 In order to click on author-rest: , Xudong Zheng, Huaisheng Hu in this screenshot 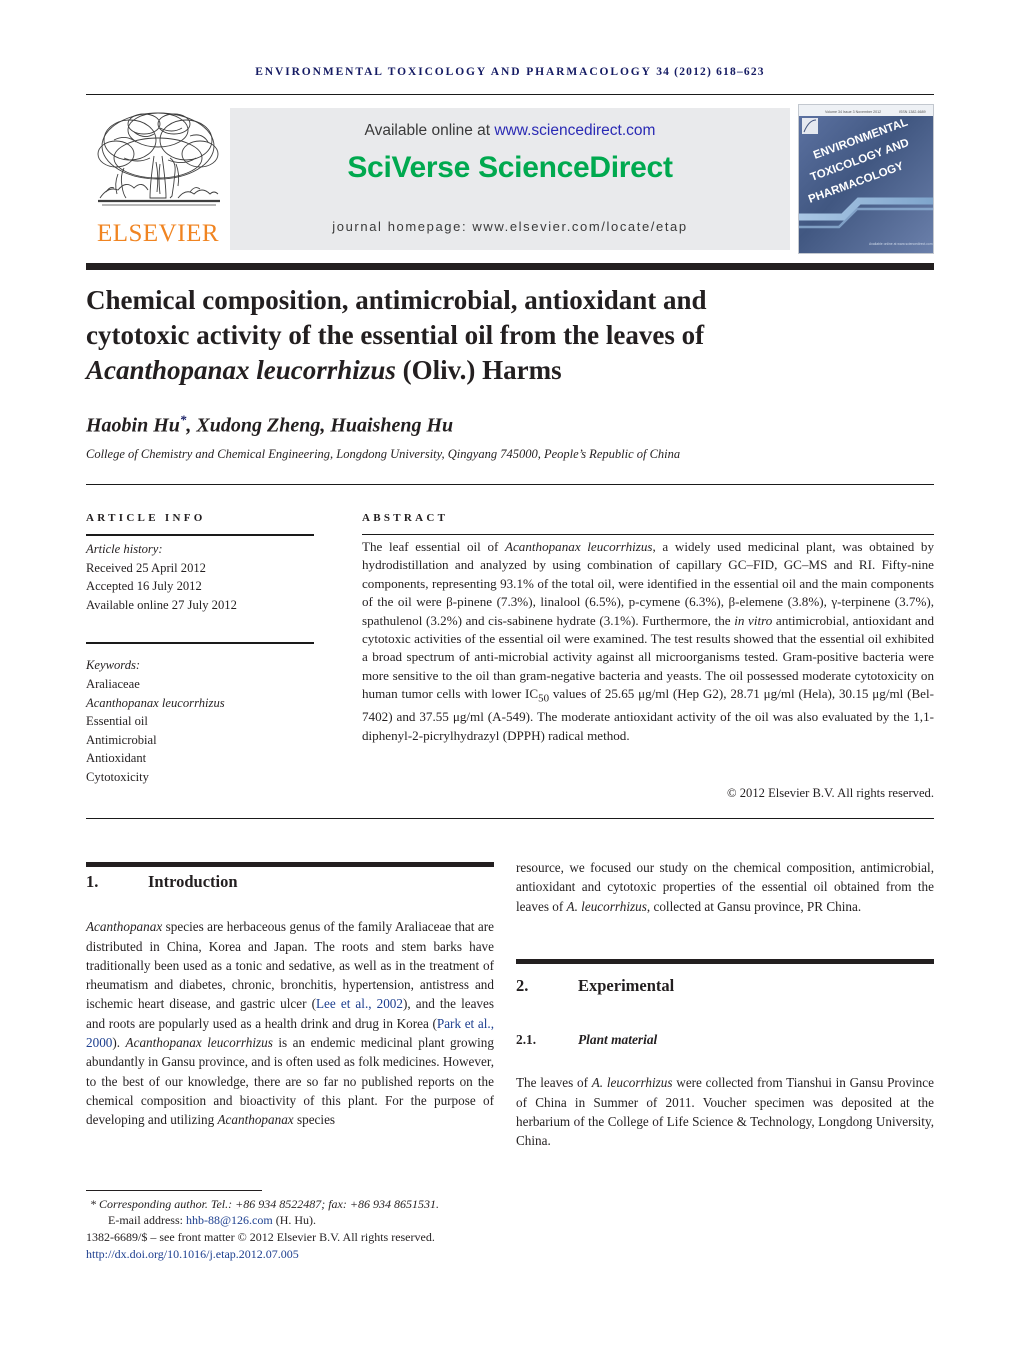, I will do `click(320, 425)`.